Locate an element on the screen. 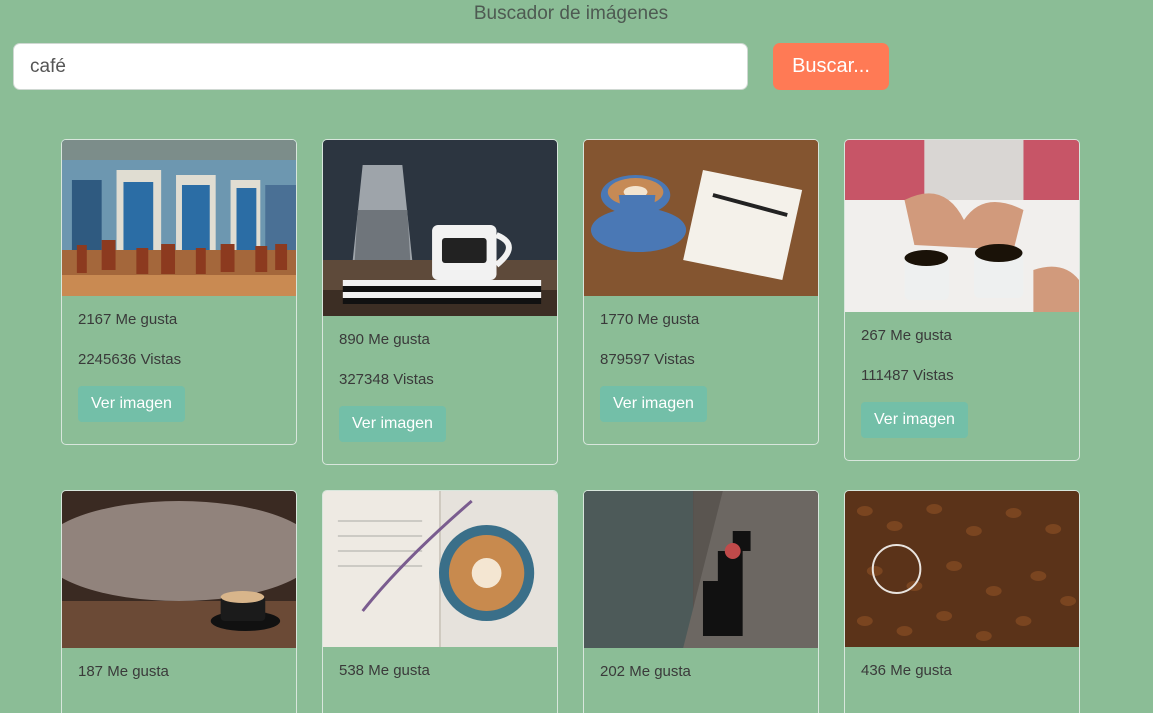  views-count: 2245636 Vistas is located at coordinates (130, 359).